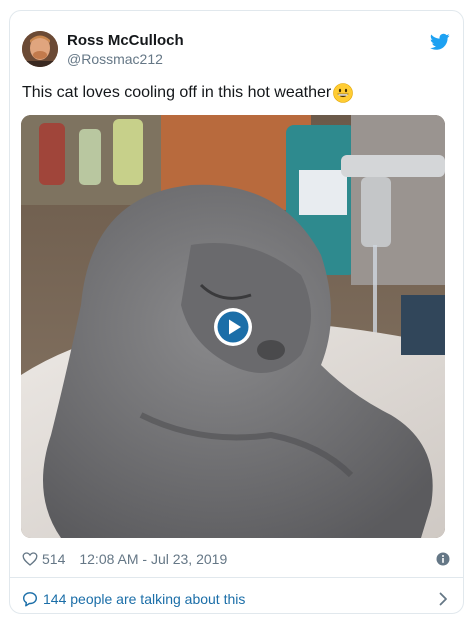  Describe the element at coordinates (237, 559) in the screenshot. I see `tweet-meta: 514 12:08 AM - Jul 23, 2019` at that location.